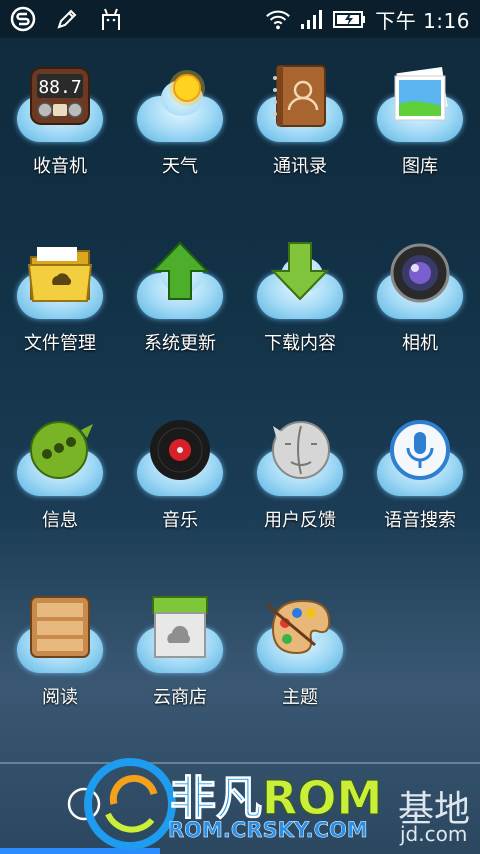 Image resolution: width=480 pixels, height=854 pixels. What do you see at coordinates (420, 520) in the screenshot?
I see `app-label: 语音搜索` at bounding box center [420, 520].